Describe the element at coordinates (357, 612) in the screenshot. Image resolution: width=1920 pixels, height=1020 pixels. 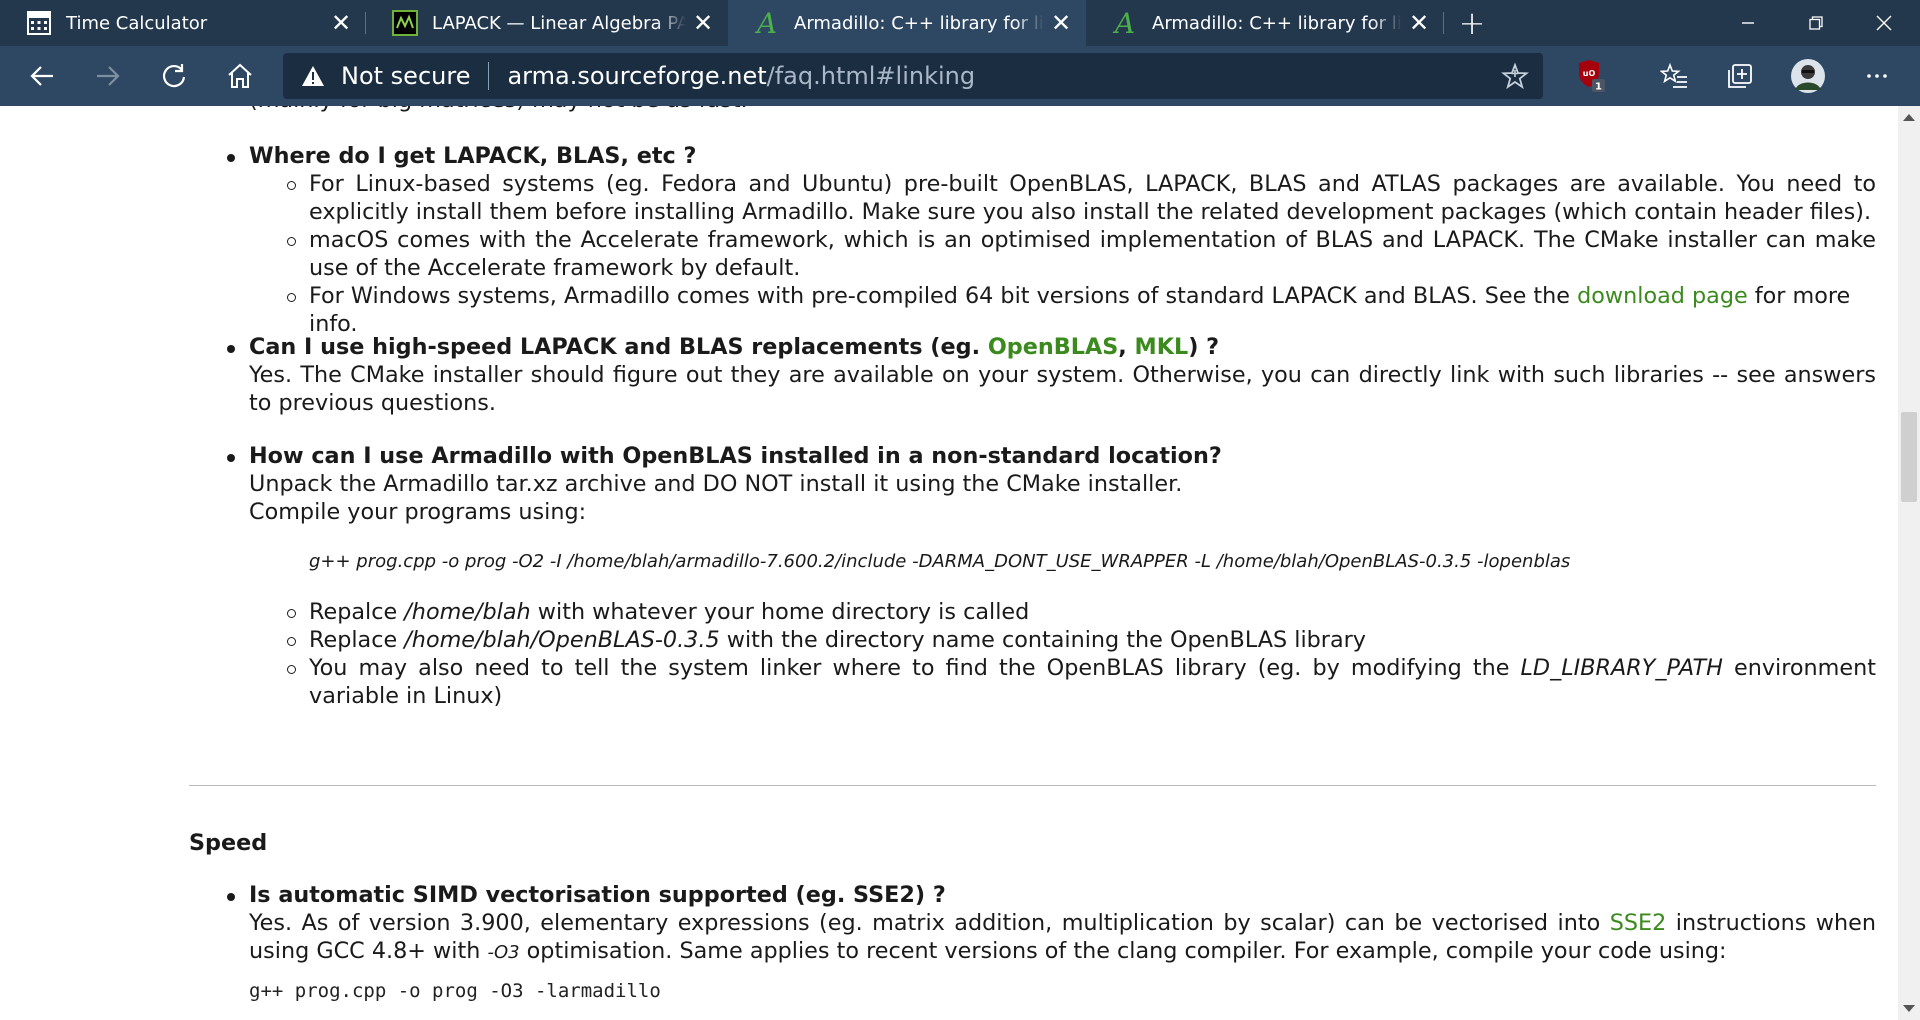
I see `list-item-text: Repalce` at that location.